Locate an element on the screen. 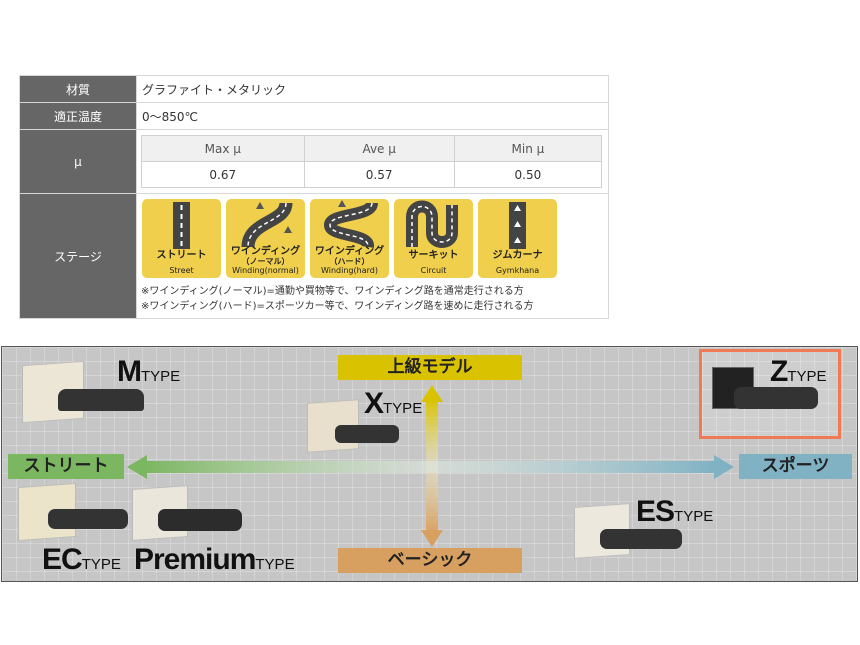 This screenshot has height=645, width=860. mu-value-max: 0.67 is located at coordinates (223, 174).